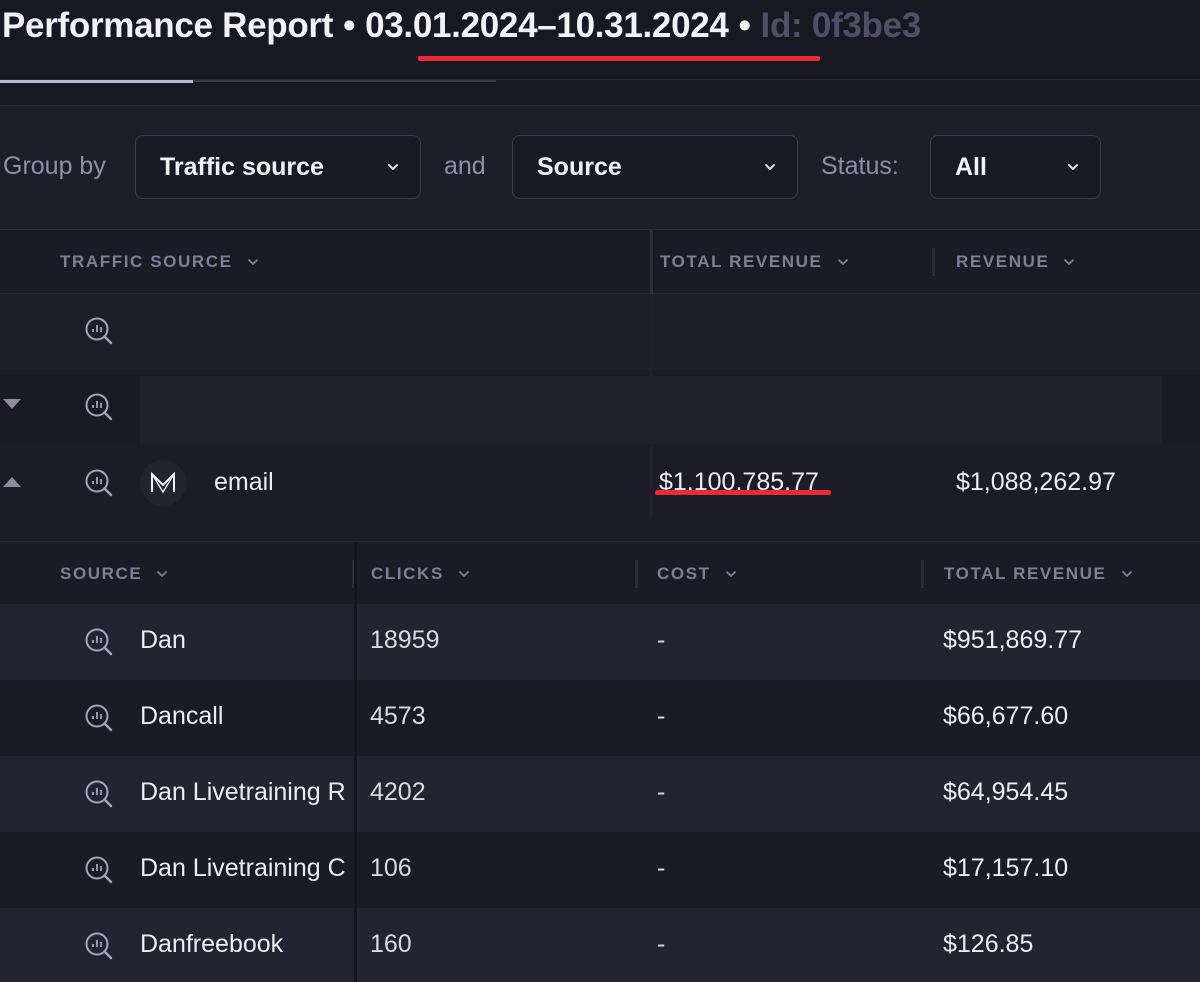 The width and height of the screenshot is (1200, 982). I want to click on column-label: COST, so click(684, 573).